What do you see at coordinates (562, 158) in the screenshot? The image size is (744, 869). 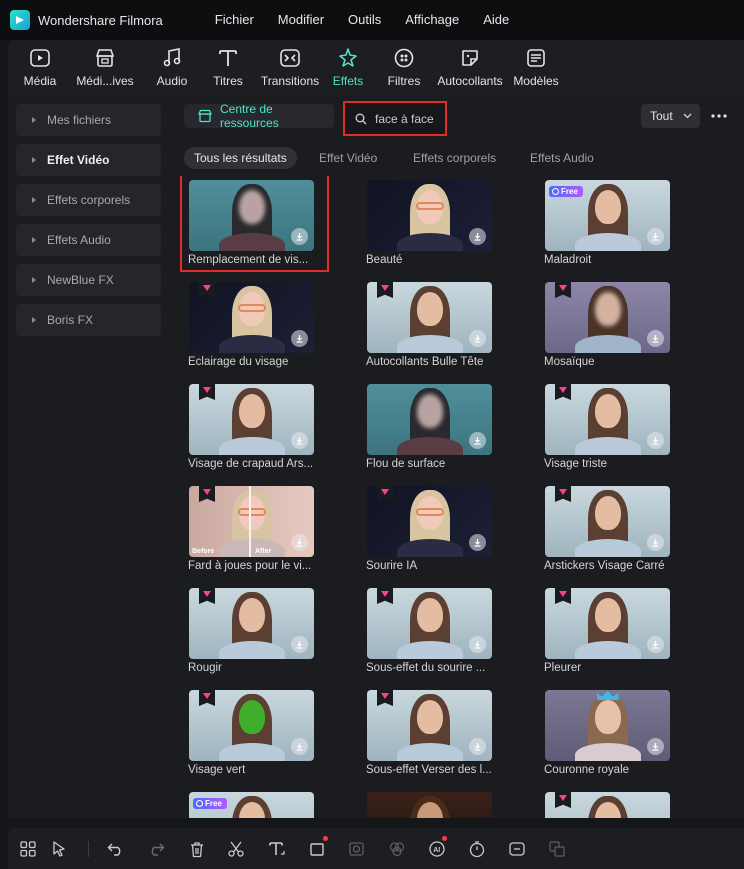 I see `subtab-effets-audio: Effets Audio` at bounding box center [562, 158].